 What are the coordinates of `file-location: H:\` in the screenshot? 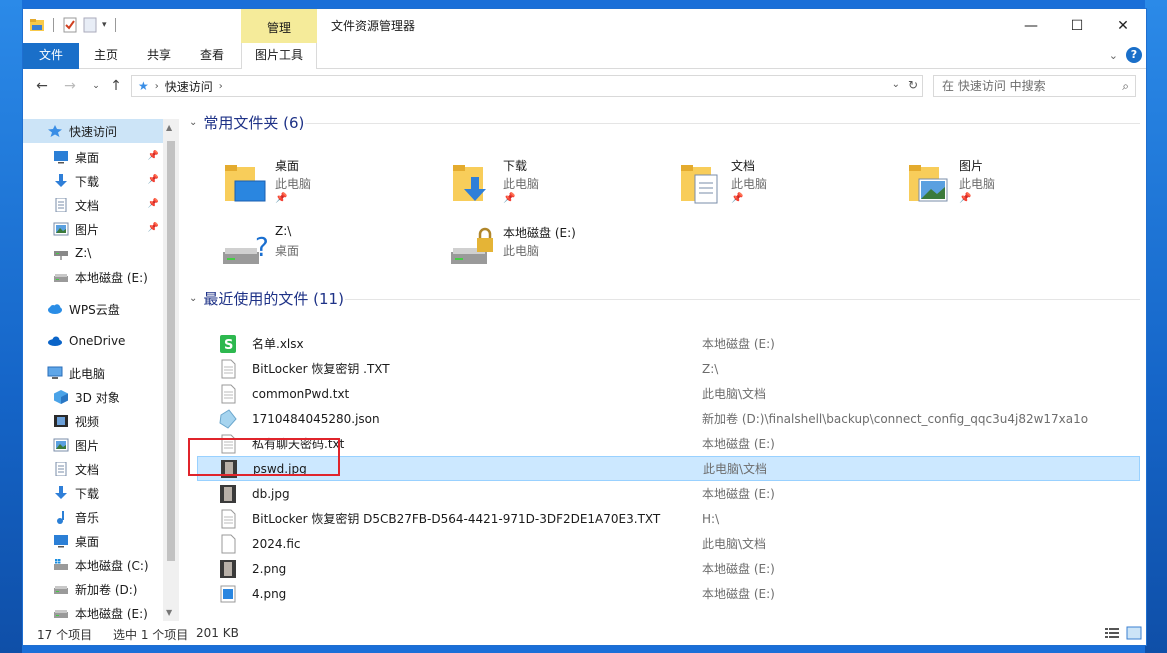 It's located at (711, 518).